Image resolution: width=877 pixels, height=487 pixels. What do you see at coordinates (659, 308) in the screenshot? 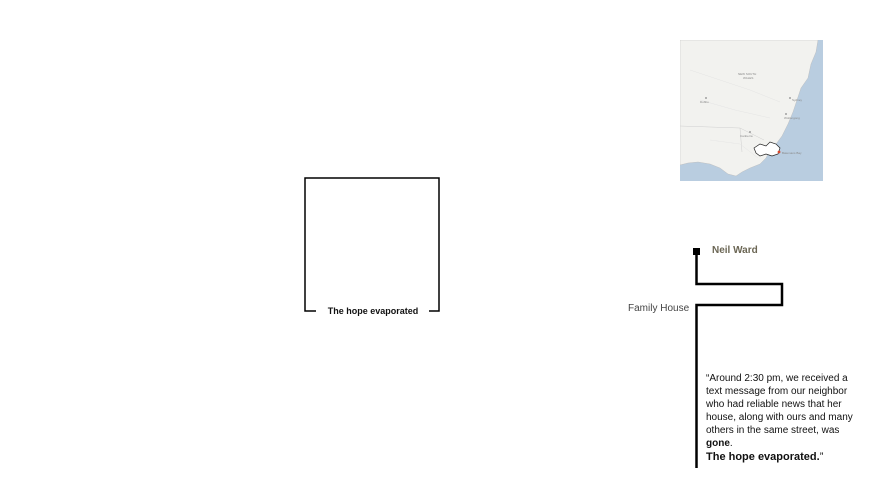
I see `location-label: Family House` at bounding box center [659, 308].